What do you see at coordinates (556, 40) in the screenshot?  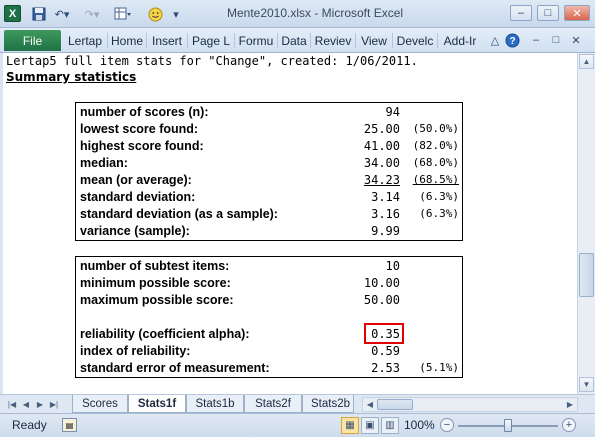 I see `workbook-restore-button: □` at bounding box center [556, 40].